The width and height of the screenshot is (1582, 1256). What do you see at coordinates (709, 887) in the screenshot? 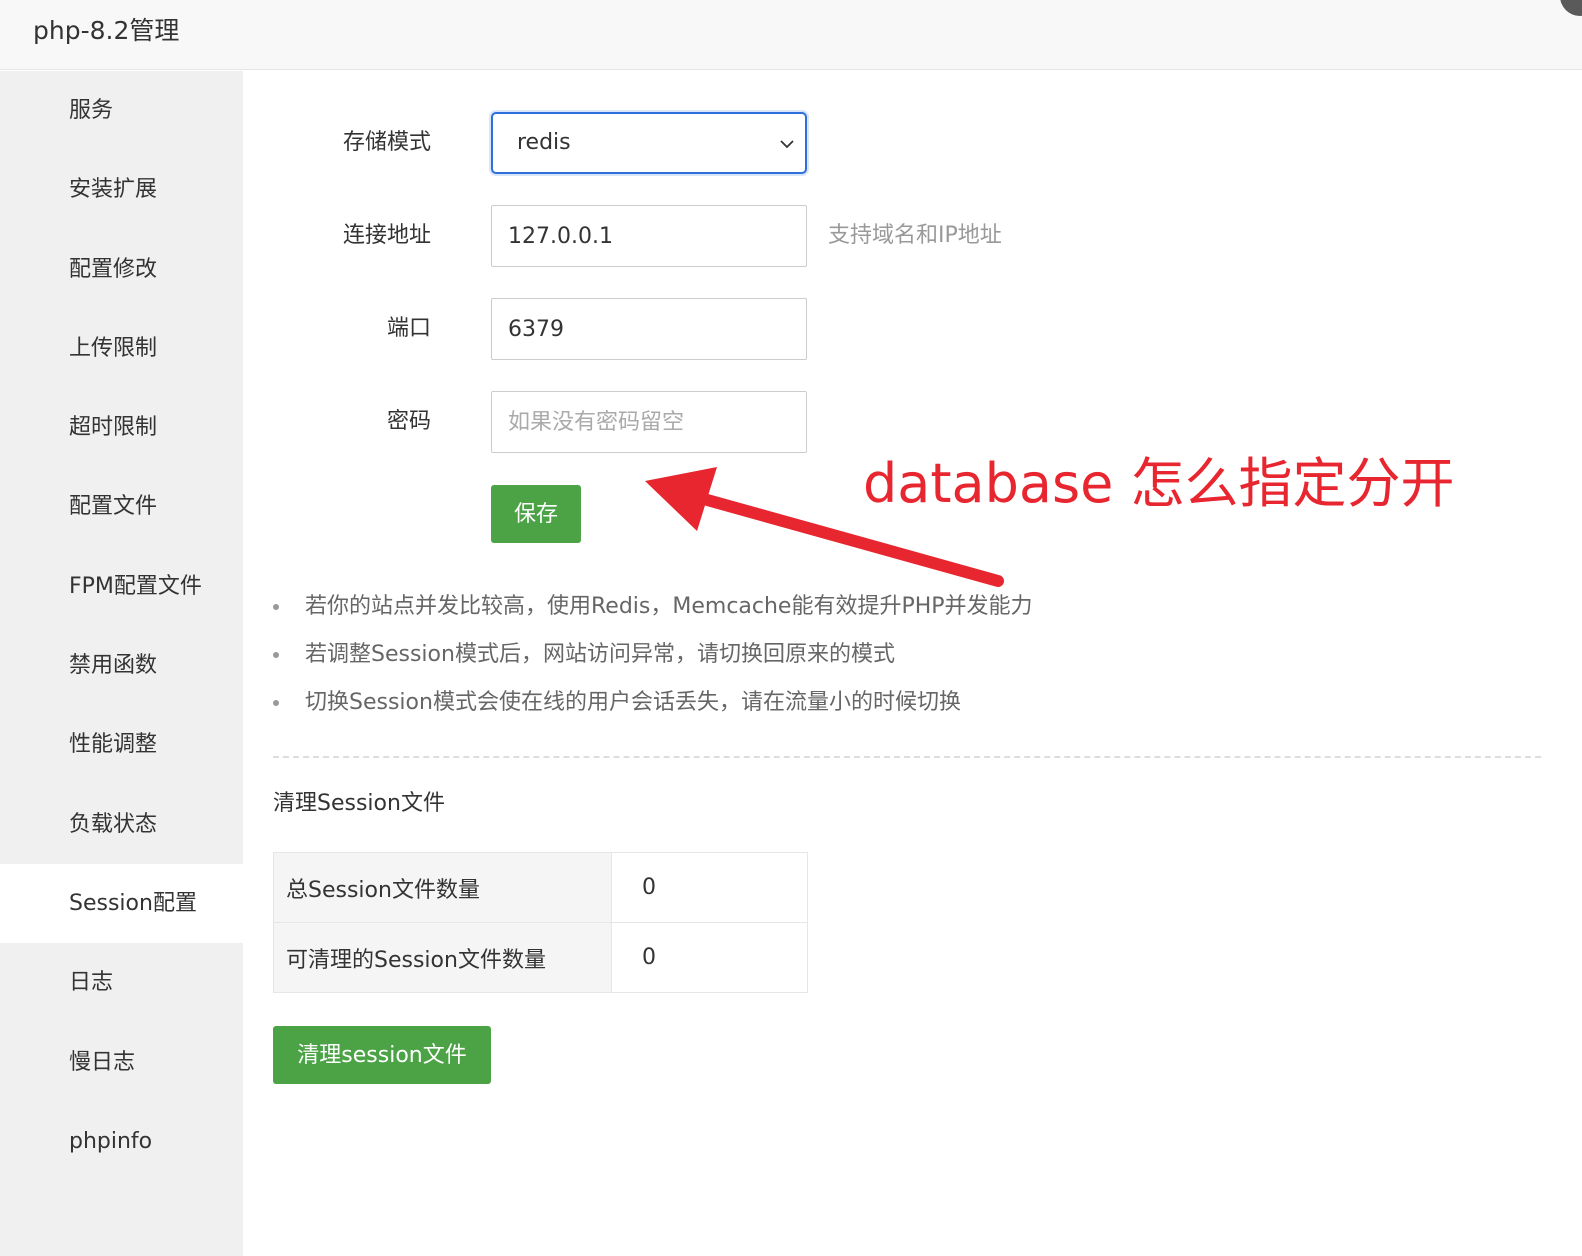
I see `total-session-value: 0` at bounding box center [709, 887].